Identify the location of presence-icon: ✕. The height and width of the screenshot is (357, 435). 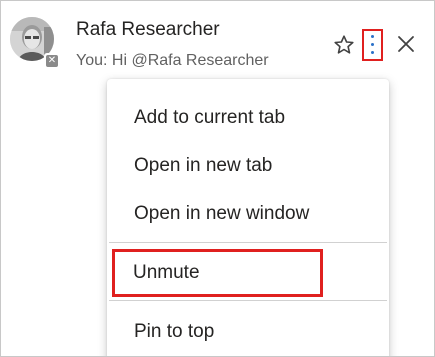
(52, 61).